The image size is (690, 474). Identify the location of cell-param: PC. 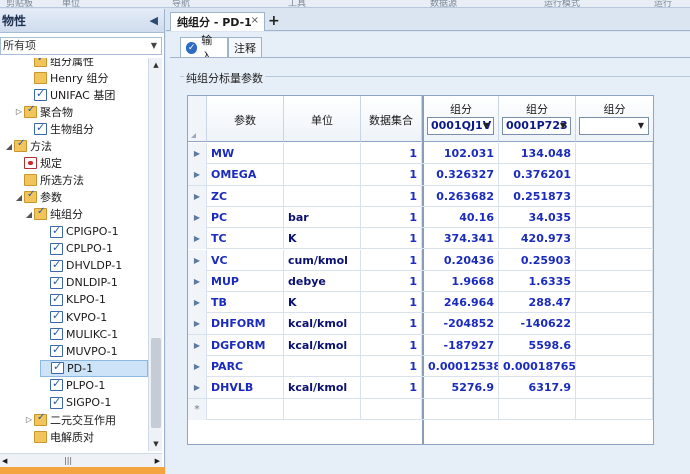
(245, 217).